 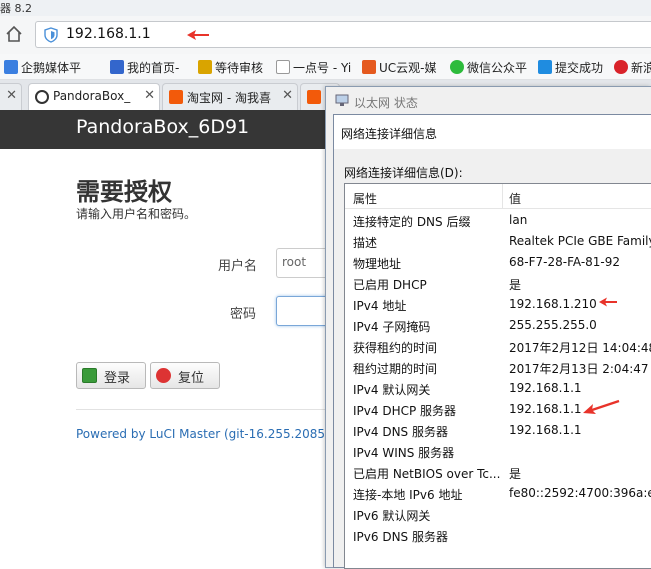 What do you see at coordinates (498, 388) in the screenshot?
I see `table-row: IPv4 默认网关 192.168.1.1` at bounding box center [498, 388].